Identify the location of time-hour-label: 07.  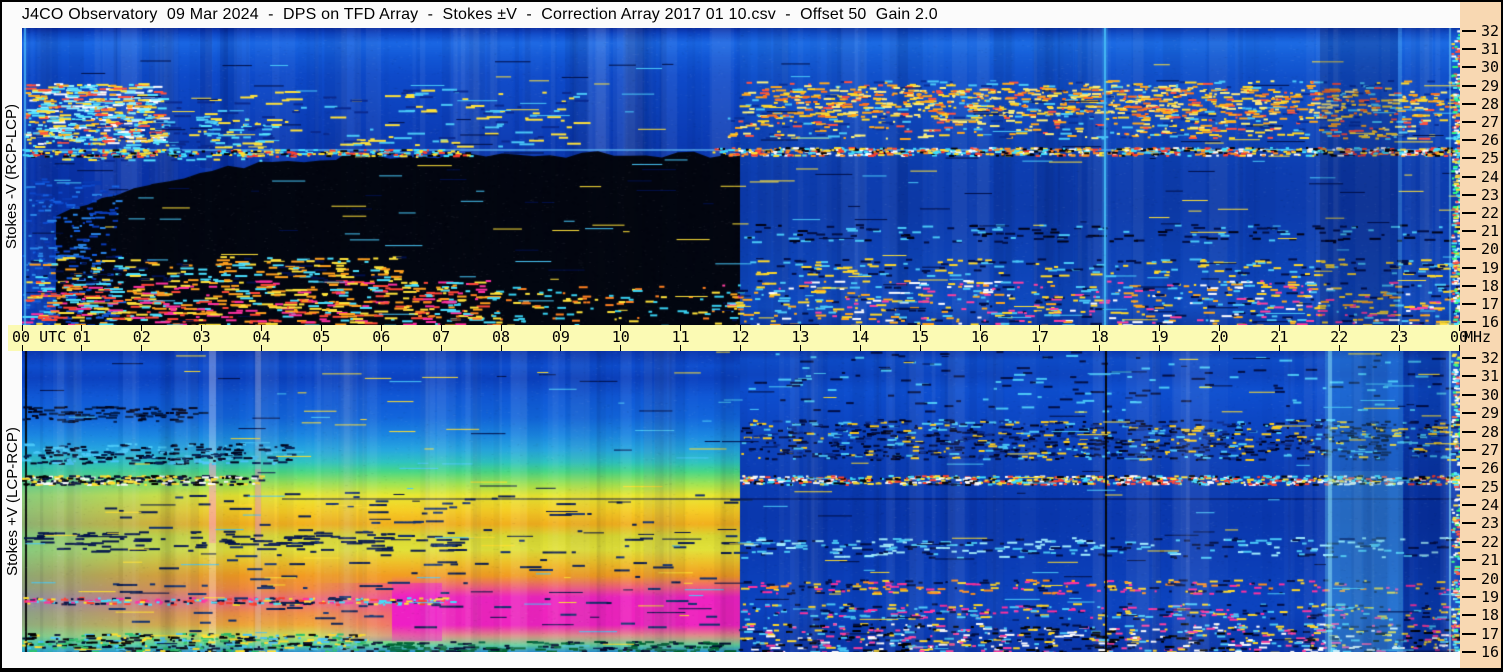
(441, 337).